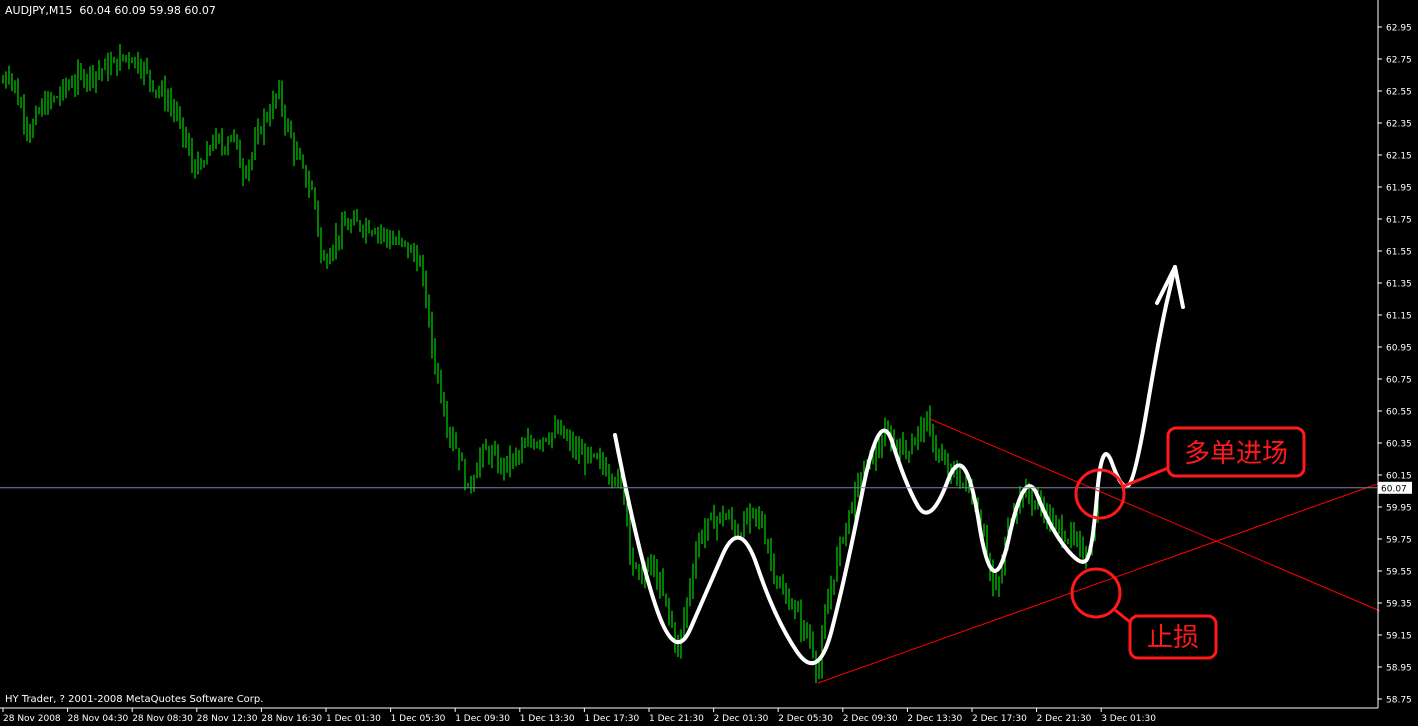 The width and height of the screenshot is (1418, 726). Describe the element at coordinates (227, 719) in the screenshot. I see `x-tick-label: 28 Nov 12:30` at that location.